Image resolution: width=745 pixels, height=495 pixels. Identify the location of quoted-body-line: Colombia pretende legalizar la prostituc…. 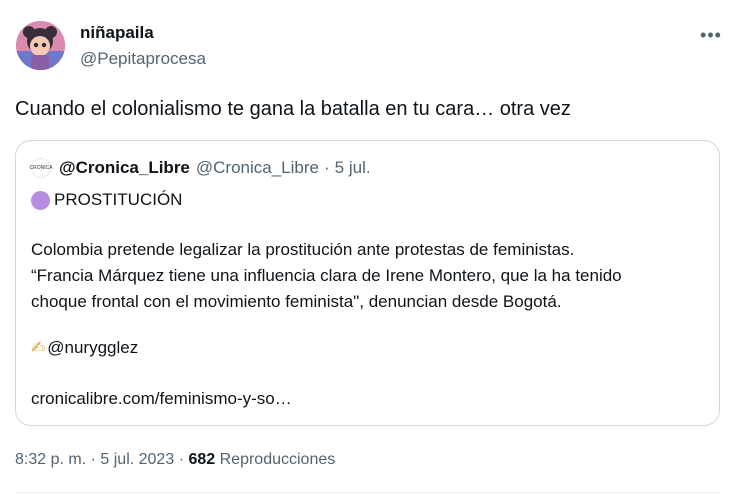
(303, 249).